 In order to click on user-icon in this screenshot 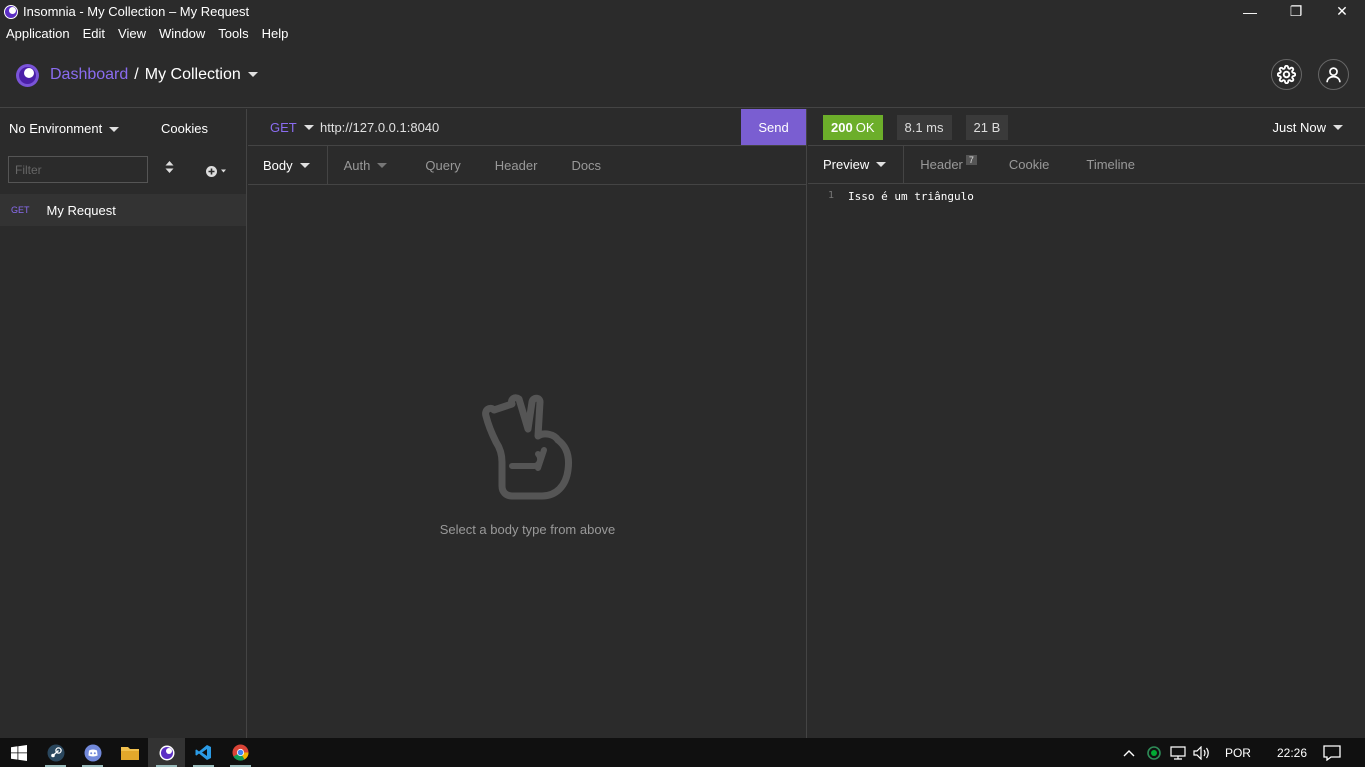, I will do `click(1333, 75)`.